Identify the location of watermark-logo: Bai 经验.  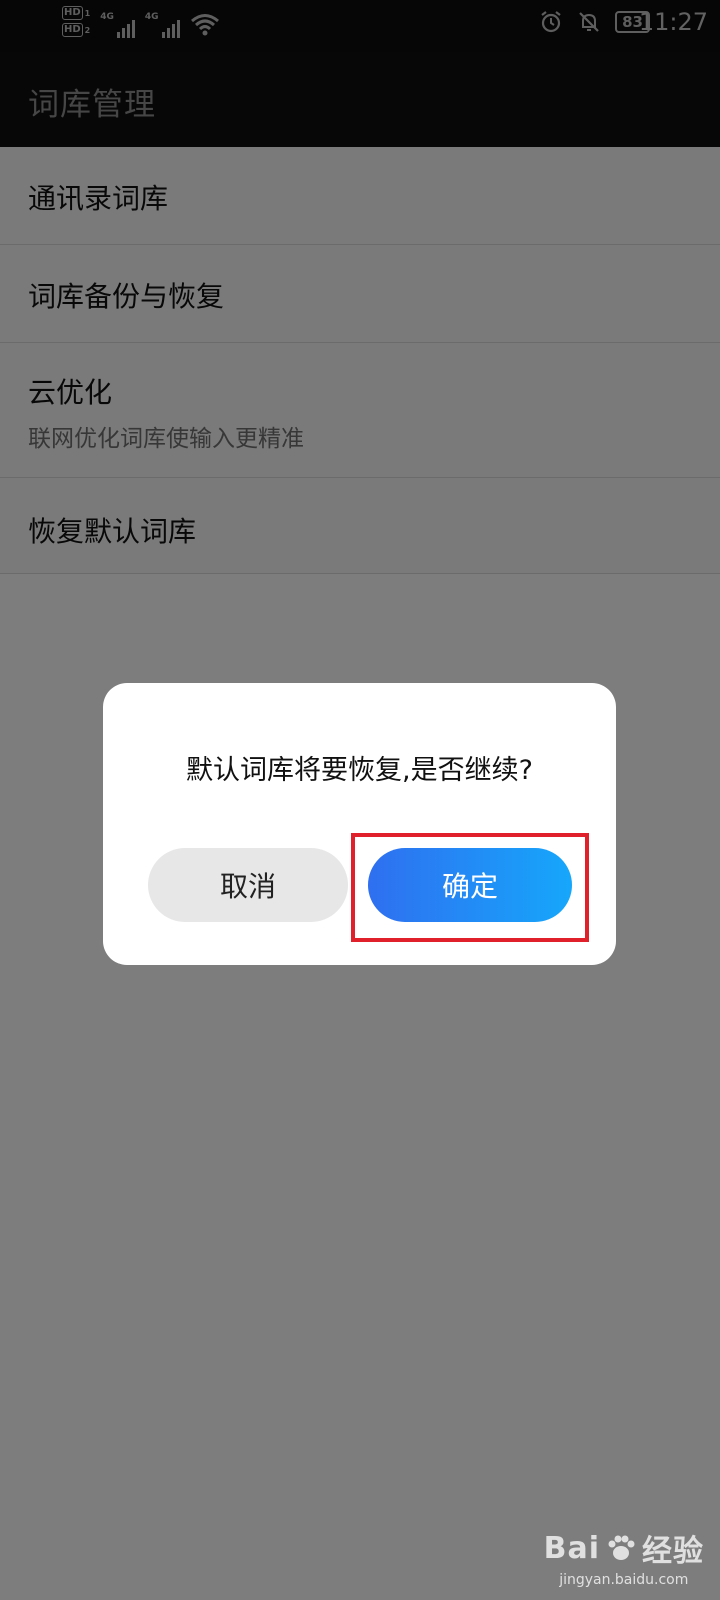
(624, 1548).